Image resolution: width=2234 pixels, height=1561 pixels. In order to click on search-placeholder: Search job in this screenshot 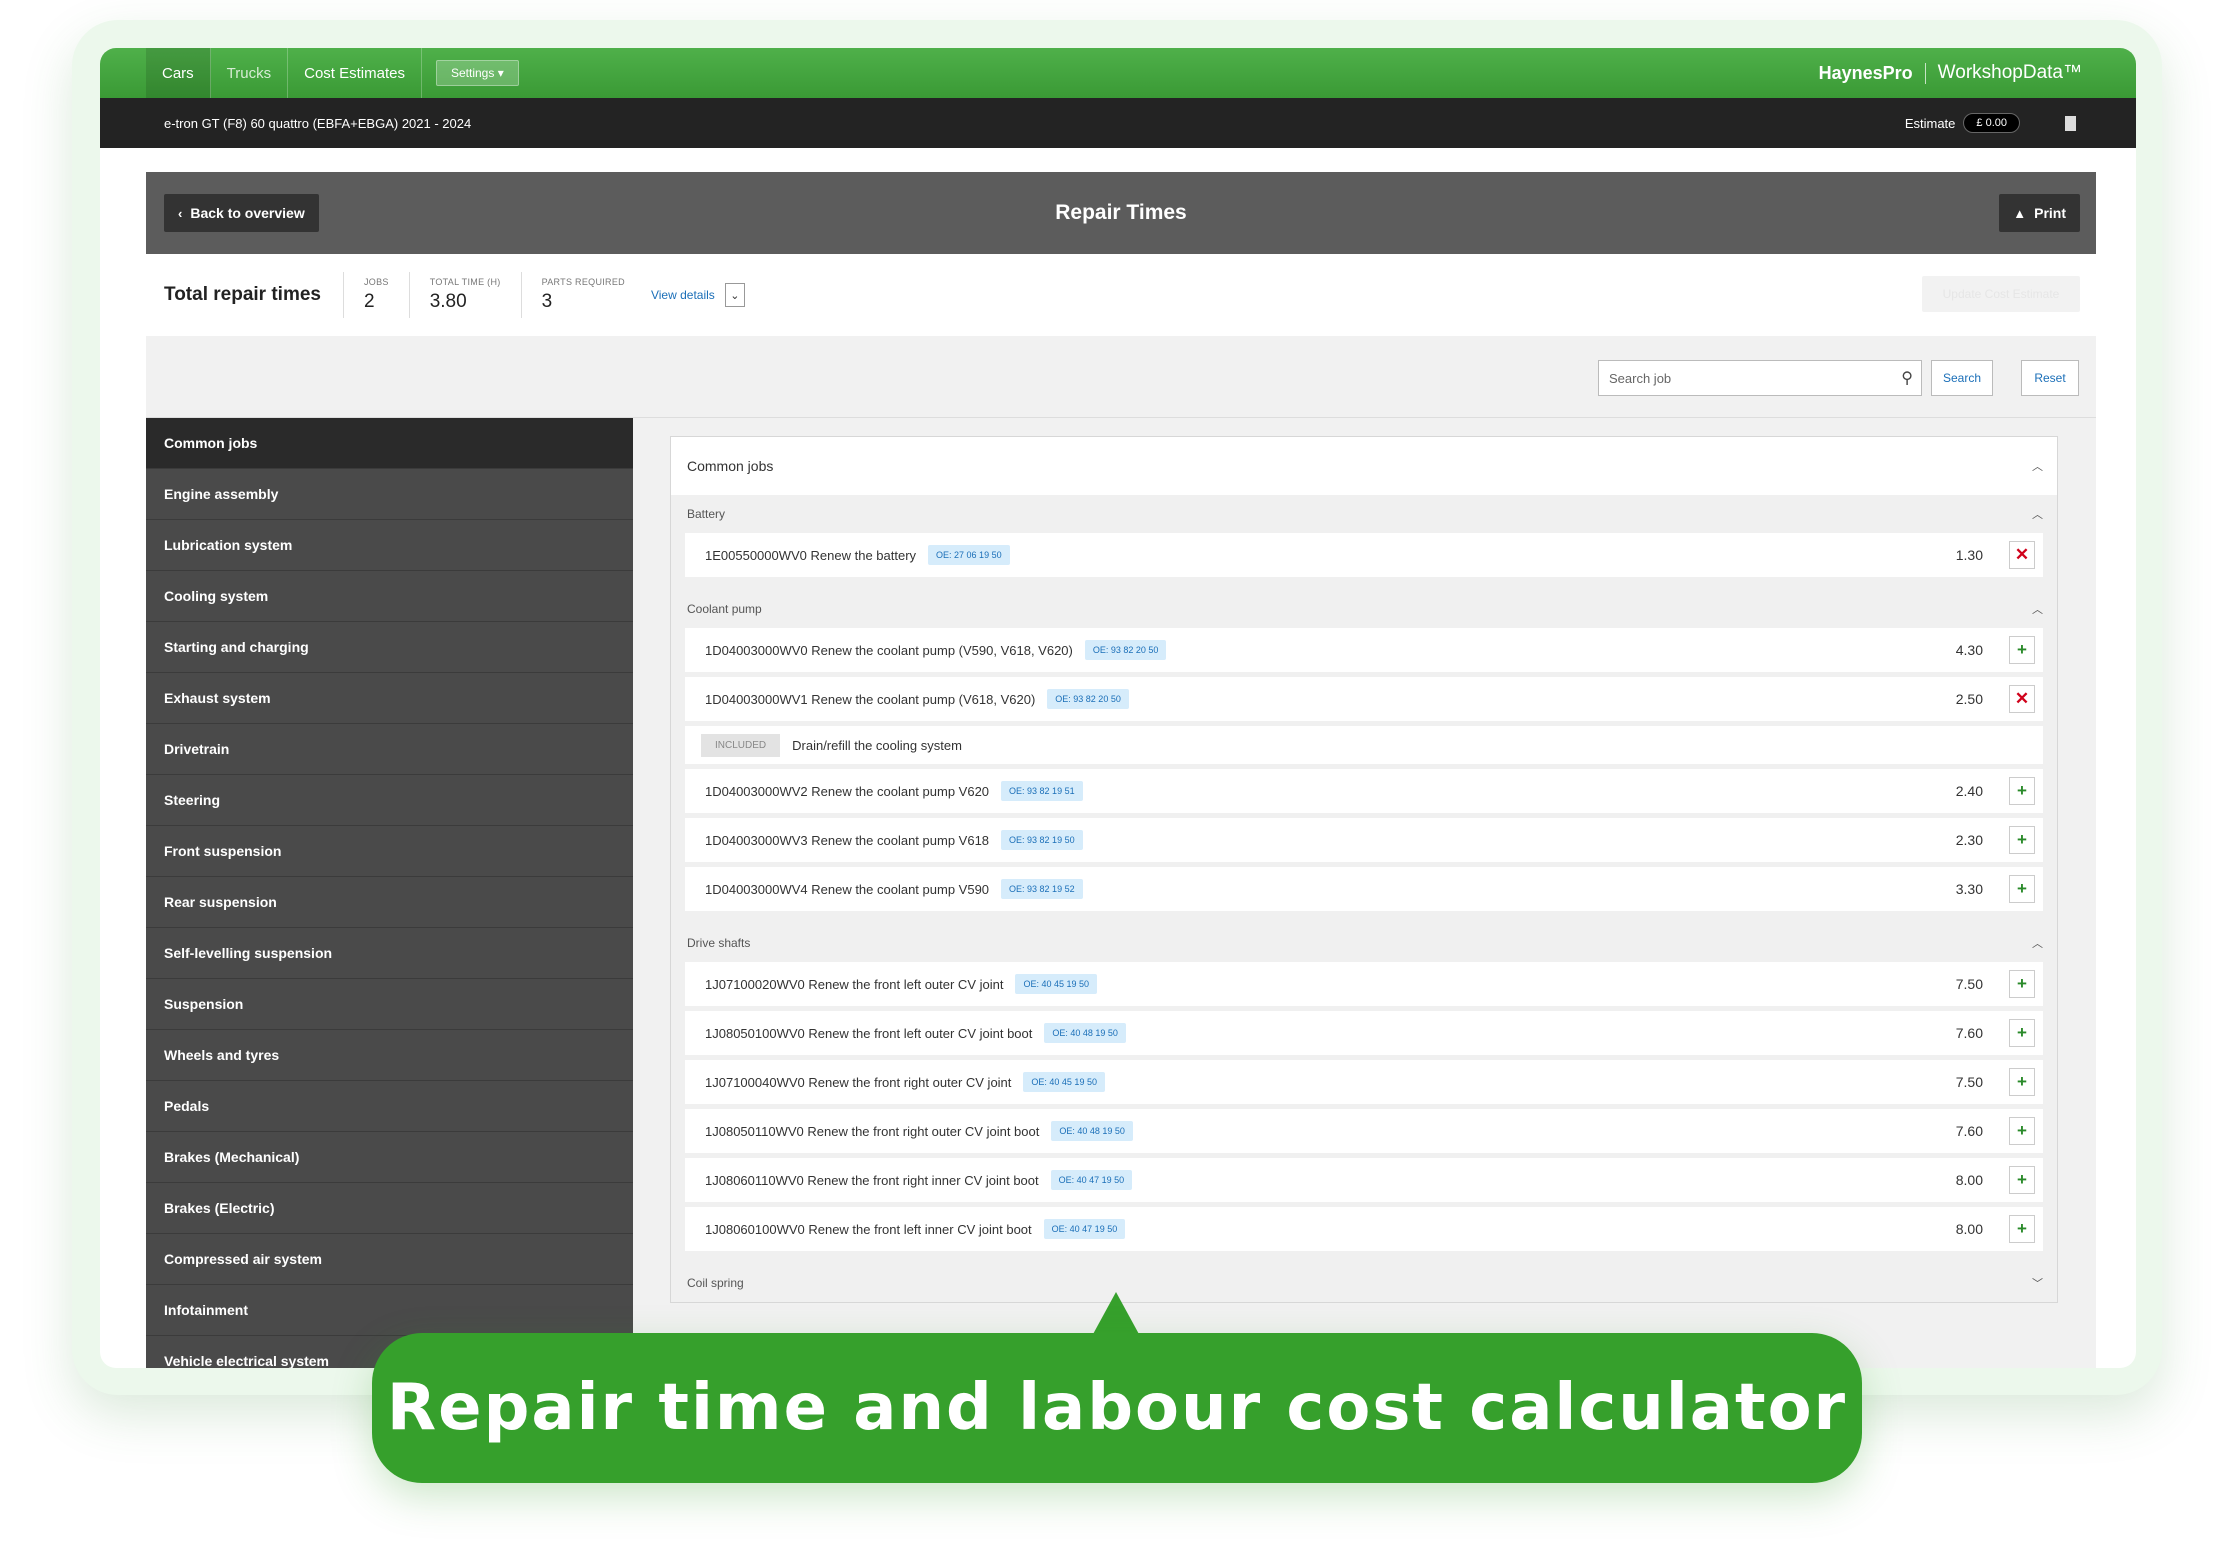, I will do `click(1640, 378)`.